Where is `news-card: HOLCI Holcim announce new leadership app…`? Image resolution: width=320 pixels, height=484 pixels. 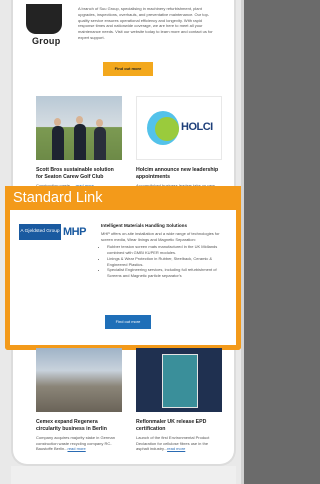 news-card: HOLCI Holcim announce new leadership app… is located at coordinates (179, 148).